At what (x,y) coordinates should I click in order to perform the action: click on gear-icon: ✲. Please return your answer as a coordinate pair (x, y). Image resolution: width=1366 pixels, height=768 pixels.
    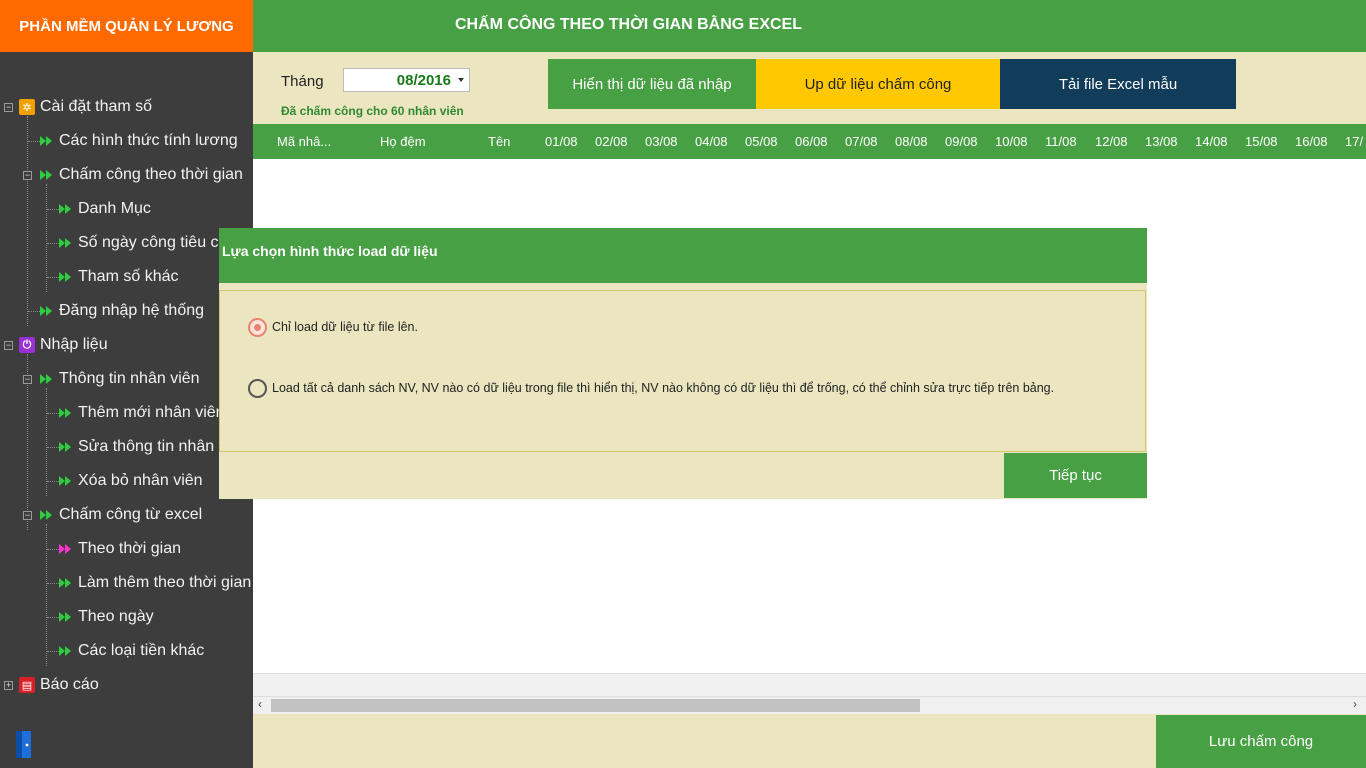
    Looking at the image, I should click on (27, 107).